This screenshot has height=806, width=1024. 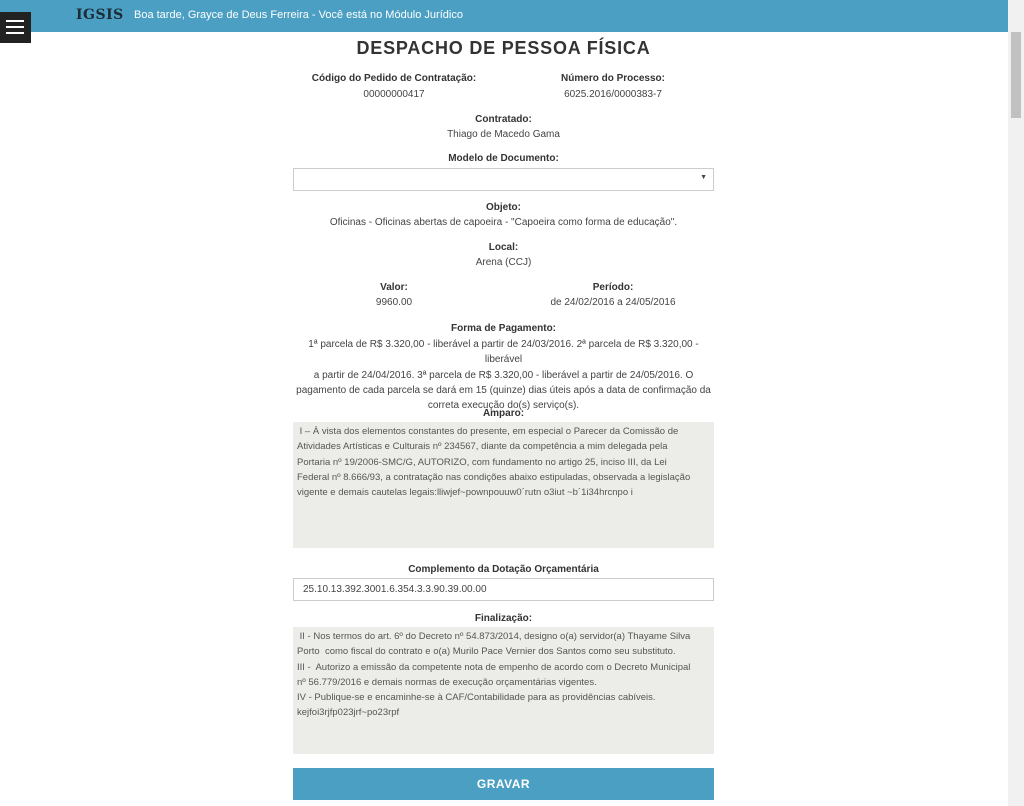 What do you see at coordinates (15, 27) in the screenshot?
I see `menu-icon` at bounding box center [15, 27].